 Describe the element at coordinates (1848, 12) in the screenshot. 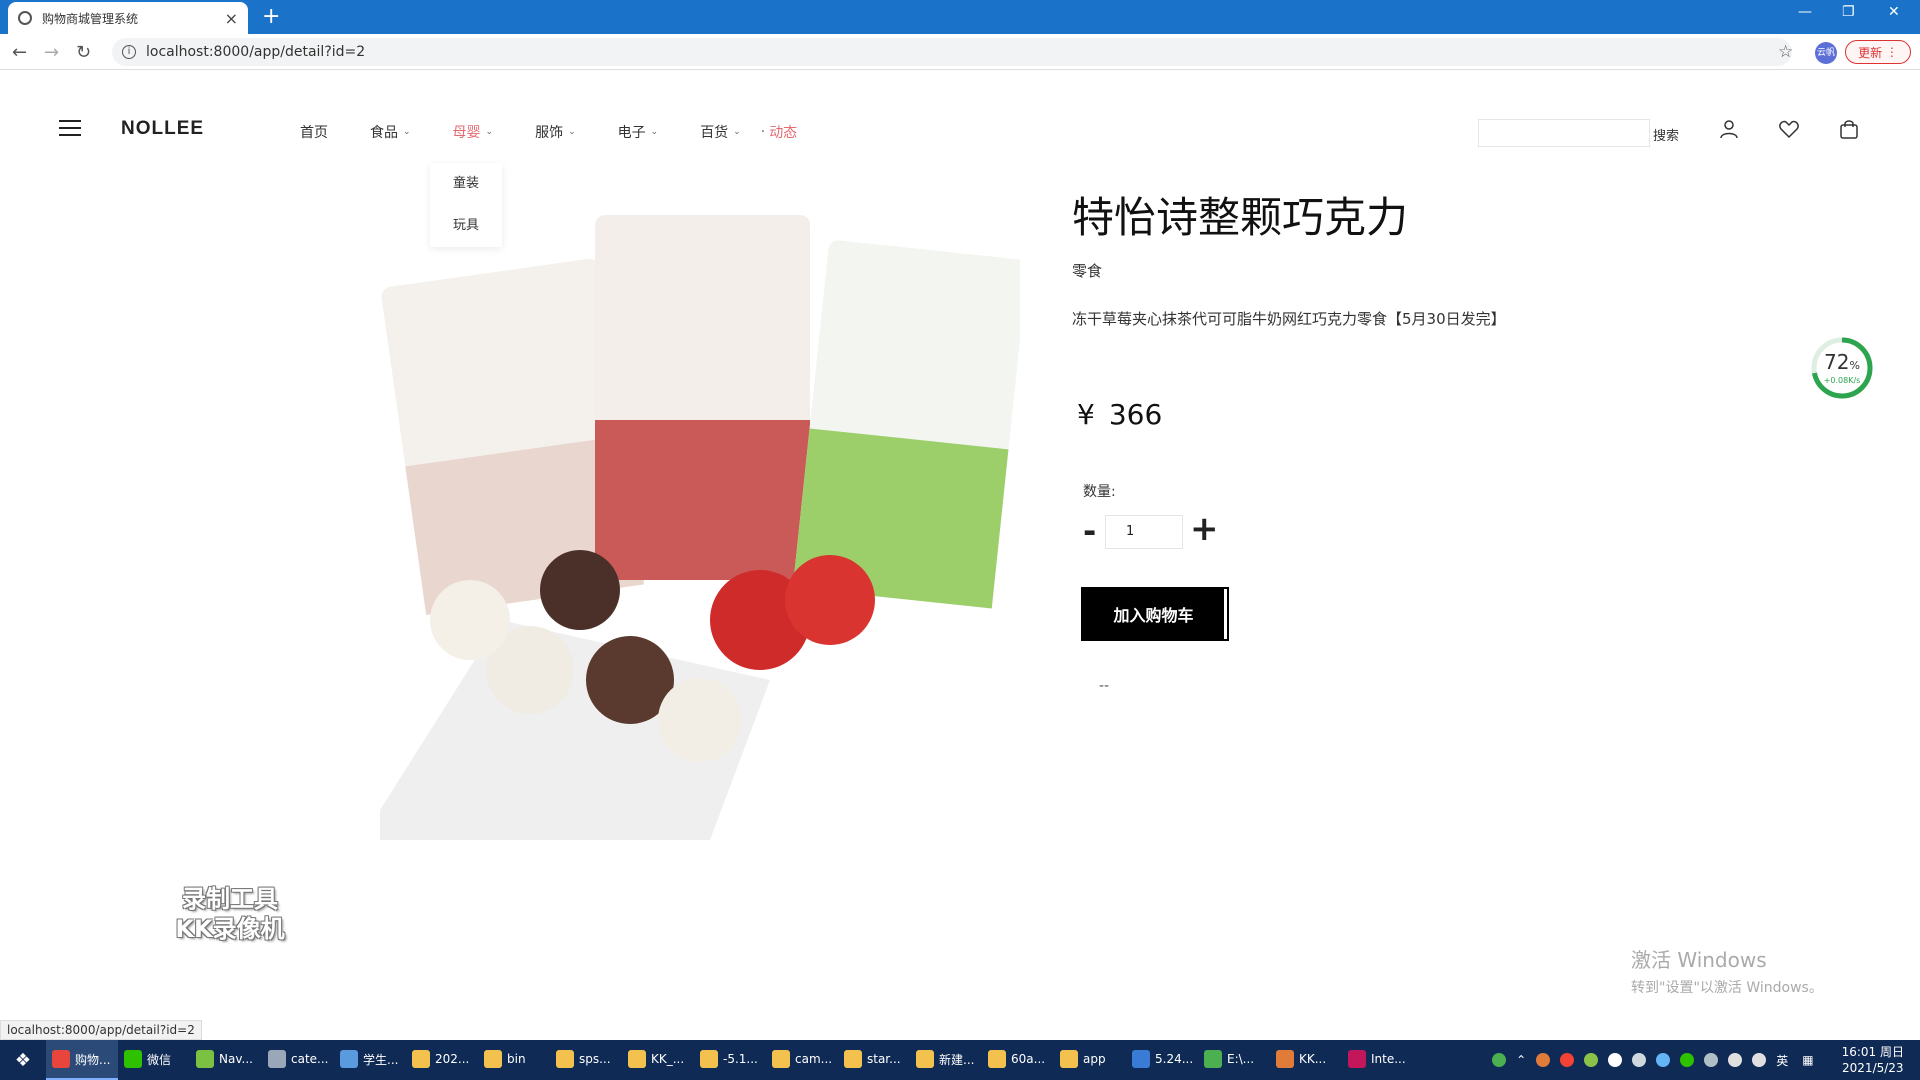

I see `restore-window-icon: ❐` at that location.